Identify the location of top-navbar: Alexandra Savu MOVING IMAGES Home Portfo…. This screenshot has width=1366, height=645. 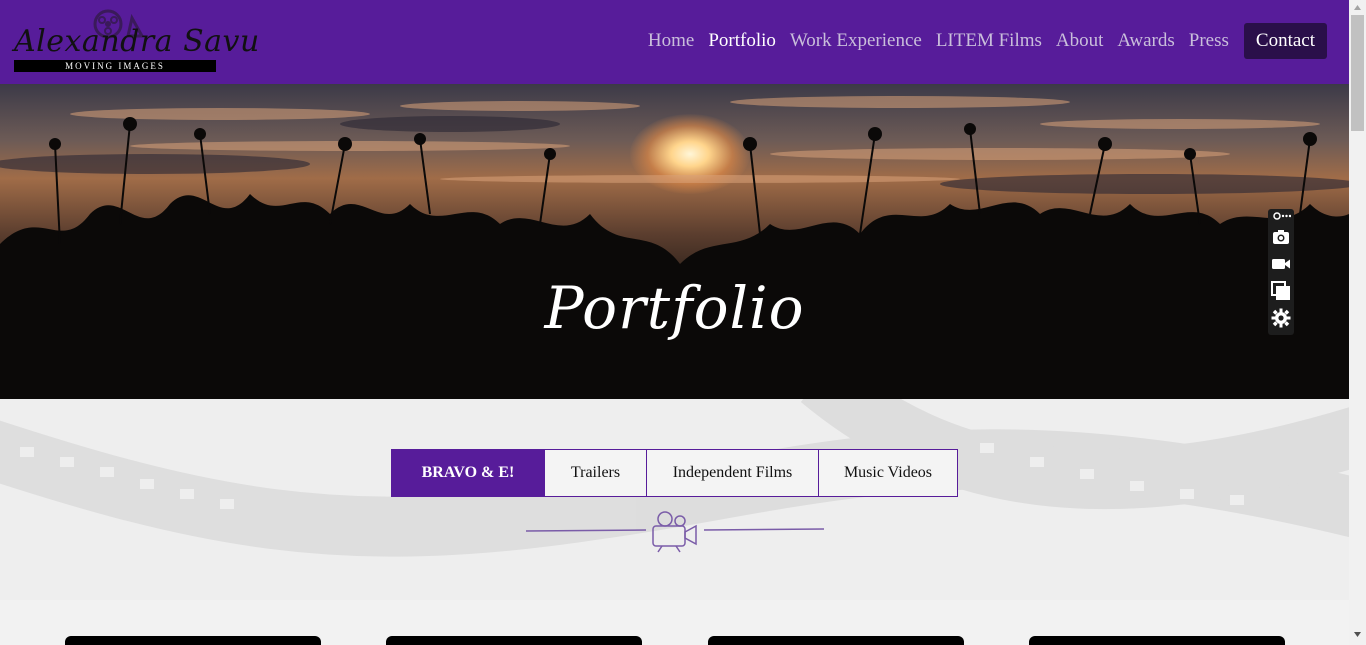
(674, 42).